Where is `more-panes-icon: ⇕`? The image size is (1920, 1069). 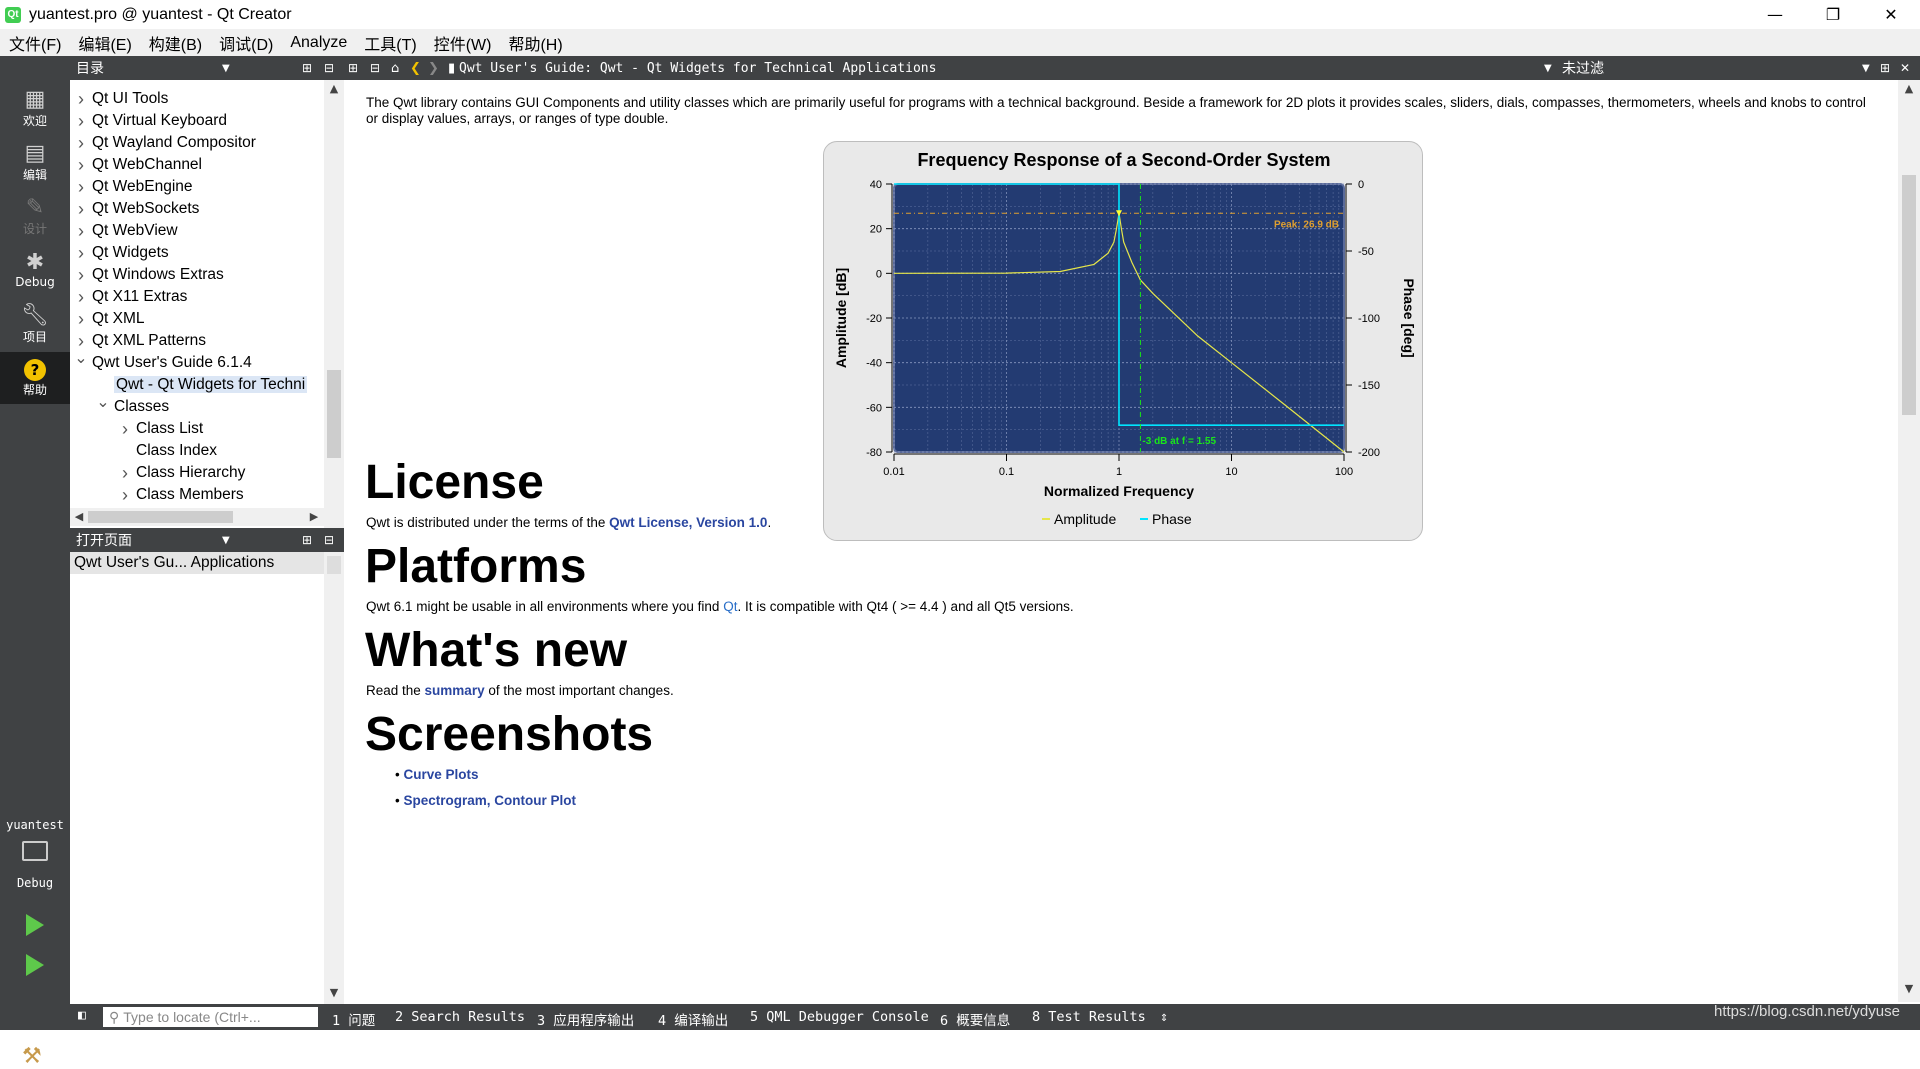
more-panes-icon: ⇕ is located at coordinates (1164, 1017).